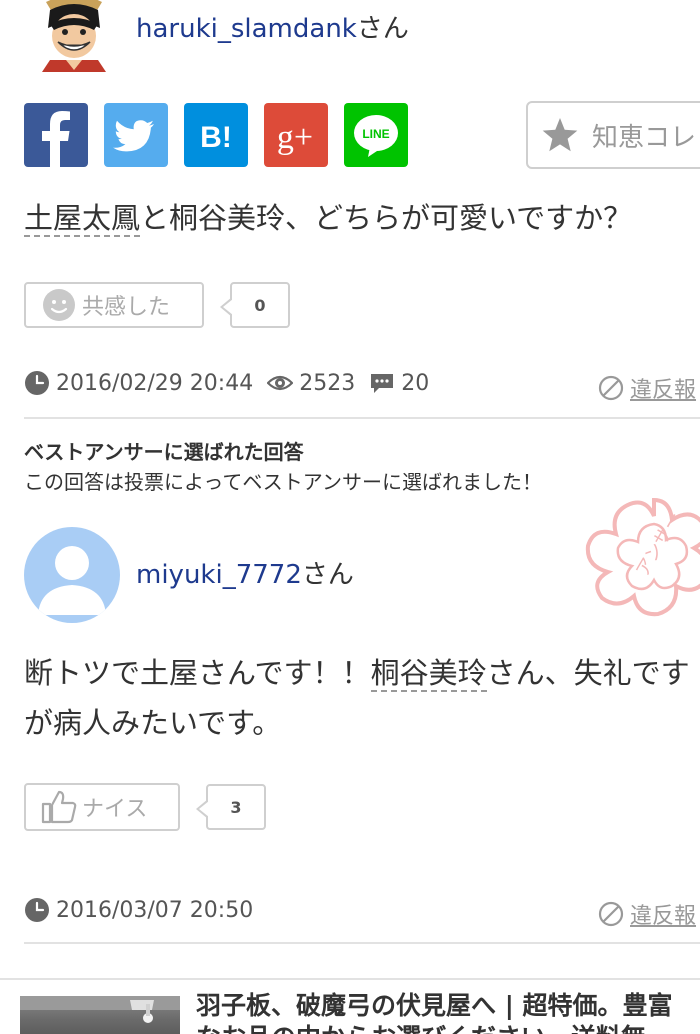  What do you see at coordinates (74, 36) in the screenshot?
I see `asker-avatar` at bounding box center [74, 36].